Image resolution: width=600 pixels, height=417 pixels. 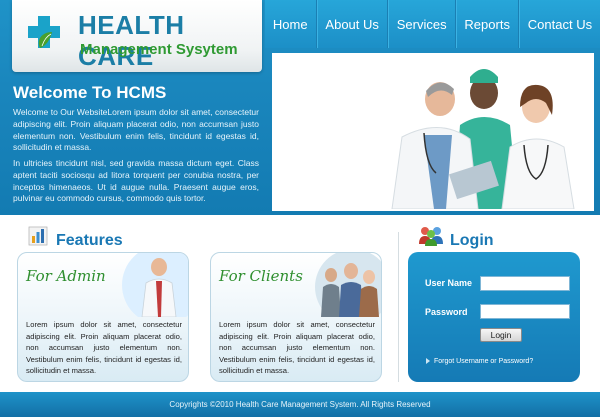 I want to click on card-title-clients: For Clients, so click(x=261, y=276).